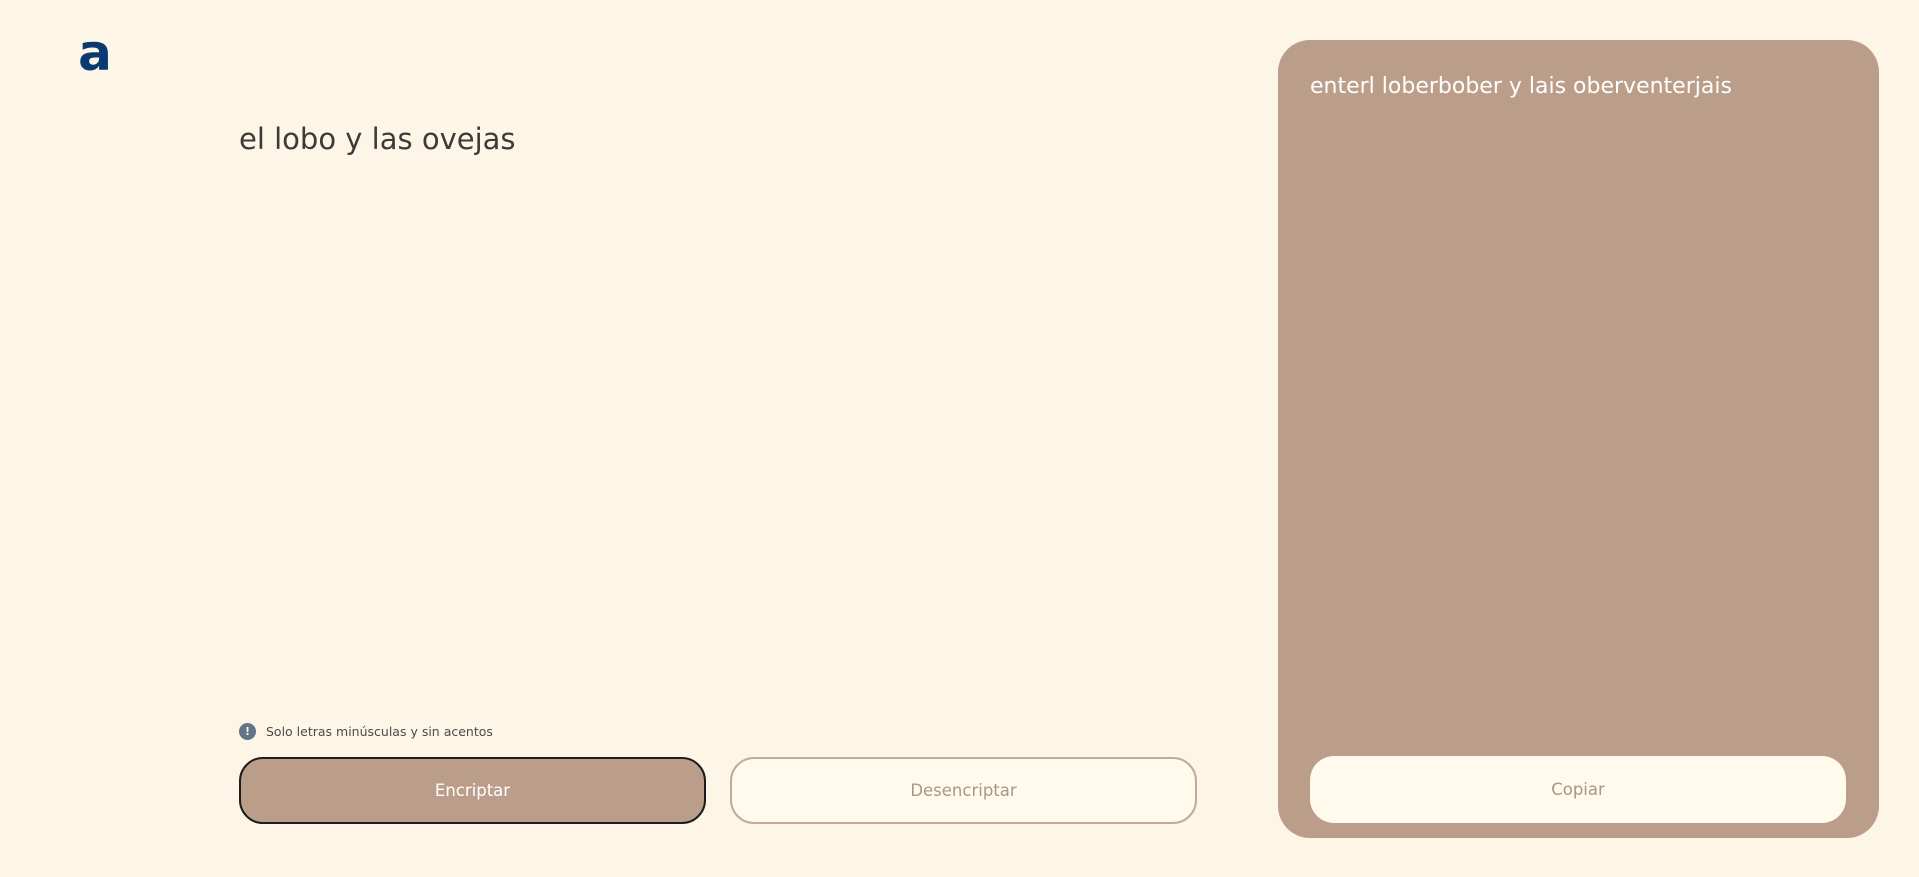 The image size is (1919, 877). What do you see at coordinates (472, 790) in the screenshot?
I see `encrypt-button: Encriptar` at bounding box center [472, 790].